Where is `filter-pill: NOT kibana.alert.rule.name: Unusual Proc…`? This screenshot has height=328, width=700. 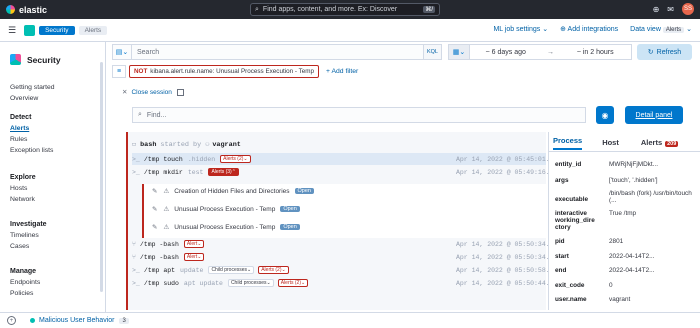
filter-pill: NOT kibana.alert.rule.name: Unusual Proc… is located at coordinates (224, 71).